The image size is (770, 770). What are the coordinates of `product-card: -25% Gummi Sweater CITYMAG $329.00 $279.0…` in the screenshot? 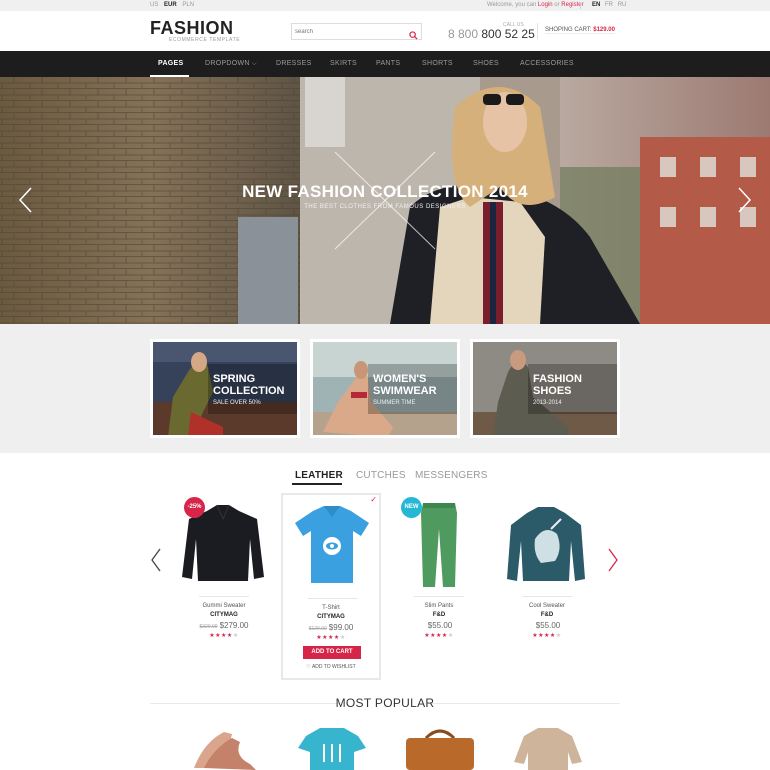 It's located at (224, 586).